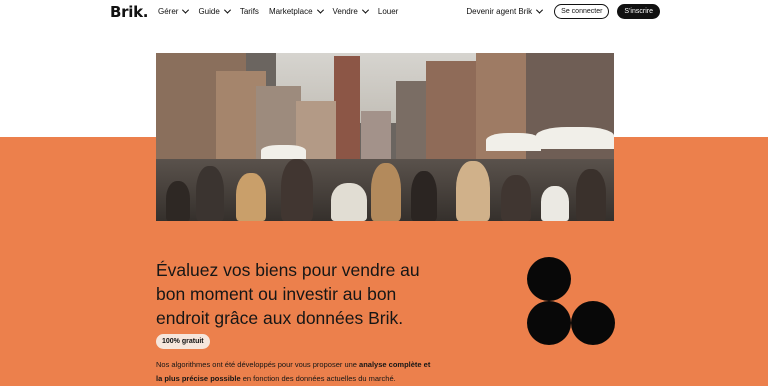 The image size is (768, 386). Describe the element at coordinates (593, 323) in the screenshot. I see `decorative-circle-bottom-right` at that location.